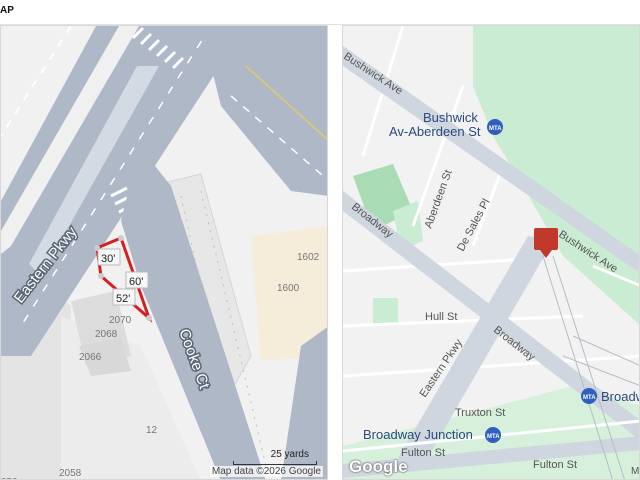 Image resolution: width=640 pixels, height=480 pixels. Describe the element at coordinates (70, 473) in the screenshot. I see `building-number: 2058` at that location.